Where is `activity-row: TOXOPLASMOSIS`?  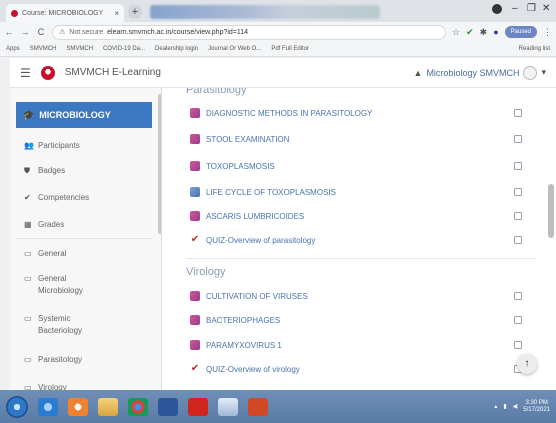 activity-row: TOXOPLASMOSIS is located at coordinates (360, 166).